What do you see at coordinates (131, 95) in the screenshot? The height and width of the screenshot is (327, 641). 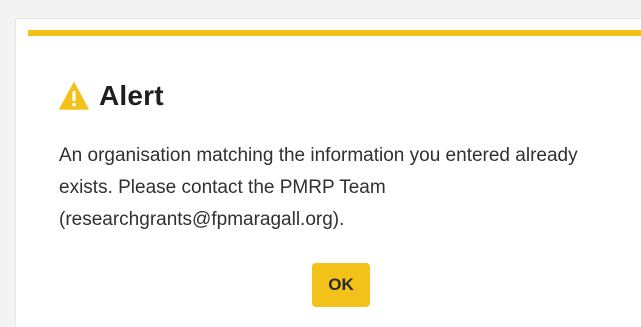 I see `dialog-title: Alert` at bounding box center [131, 95].